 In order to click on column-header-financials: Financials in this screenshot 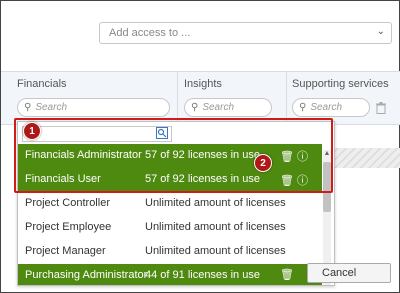, I will do `click(42, 84)`.